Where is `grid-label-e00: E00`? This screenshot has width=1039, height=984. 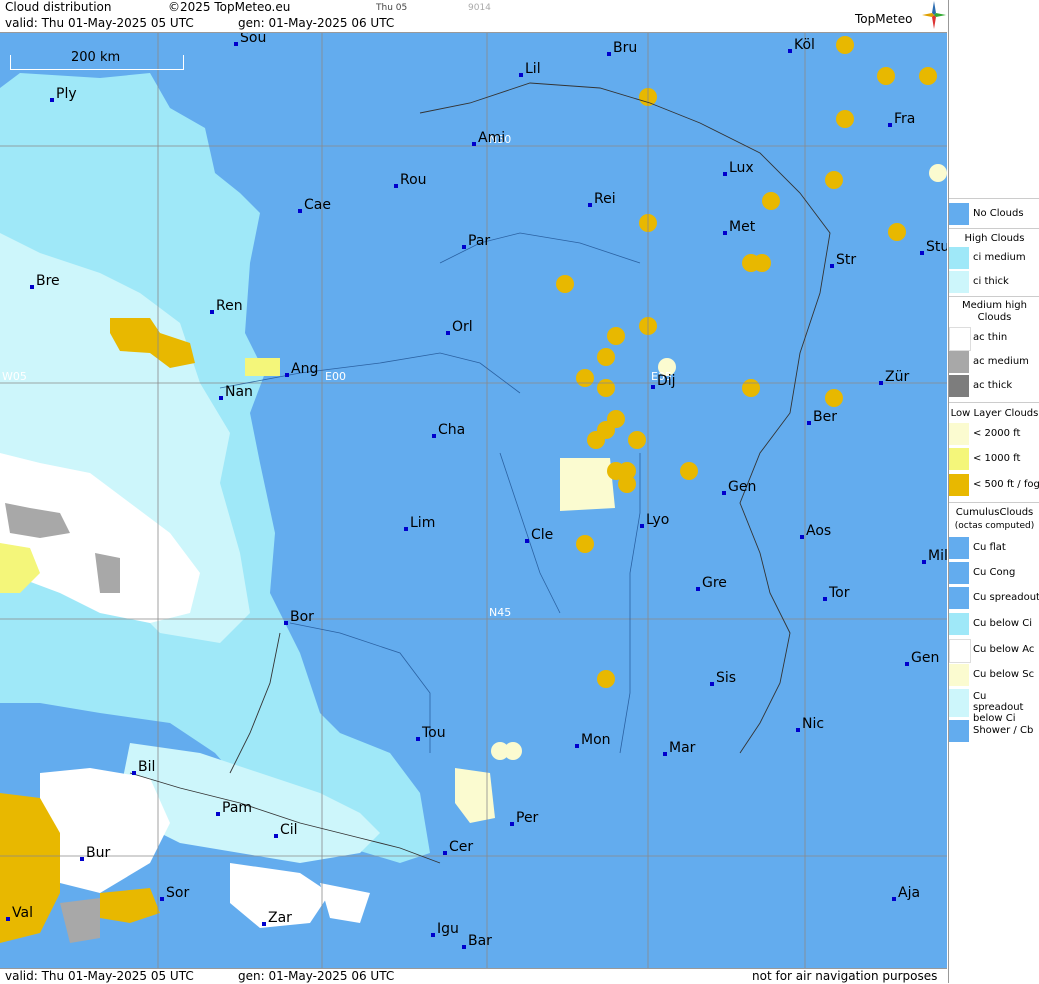 grid-label-e00: E00 is located at coordinates (335, 376).